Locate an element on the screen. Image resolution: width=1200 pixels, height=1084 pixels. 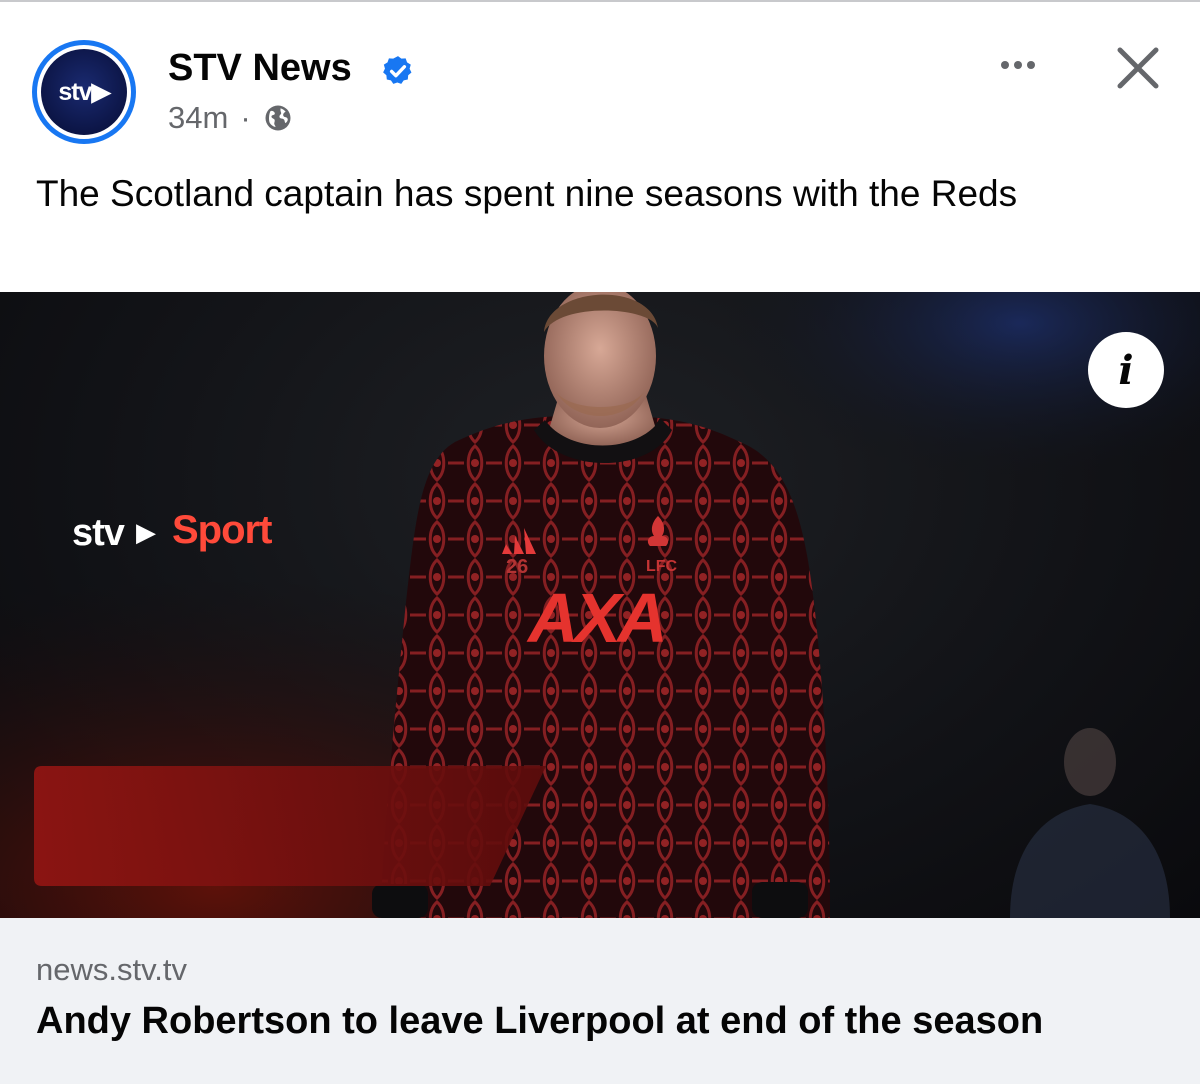
page-name: STV News is located at coordinates (260, 68).